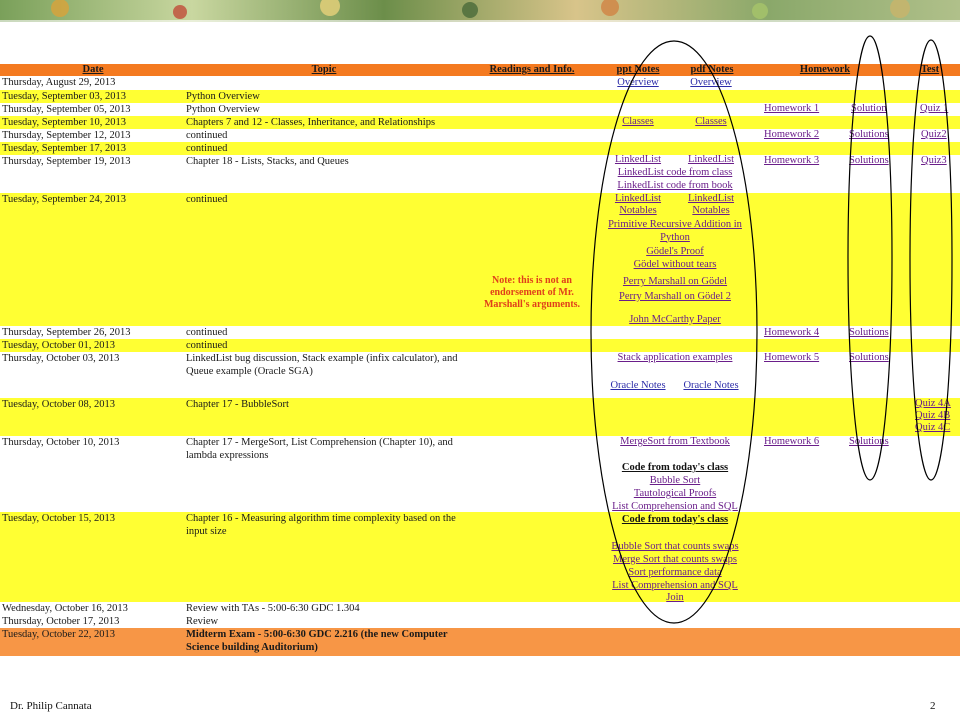 The height and width of the screenshot is (720, 960). What do you see at coordinates (64, 96) in the screenshot?
I see `row-date: Tuesday, September 03, 2013` at bounding box center [64, 96].